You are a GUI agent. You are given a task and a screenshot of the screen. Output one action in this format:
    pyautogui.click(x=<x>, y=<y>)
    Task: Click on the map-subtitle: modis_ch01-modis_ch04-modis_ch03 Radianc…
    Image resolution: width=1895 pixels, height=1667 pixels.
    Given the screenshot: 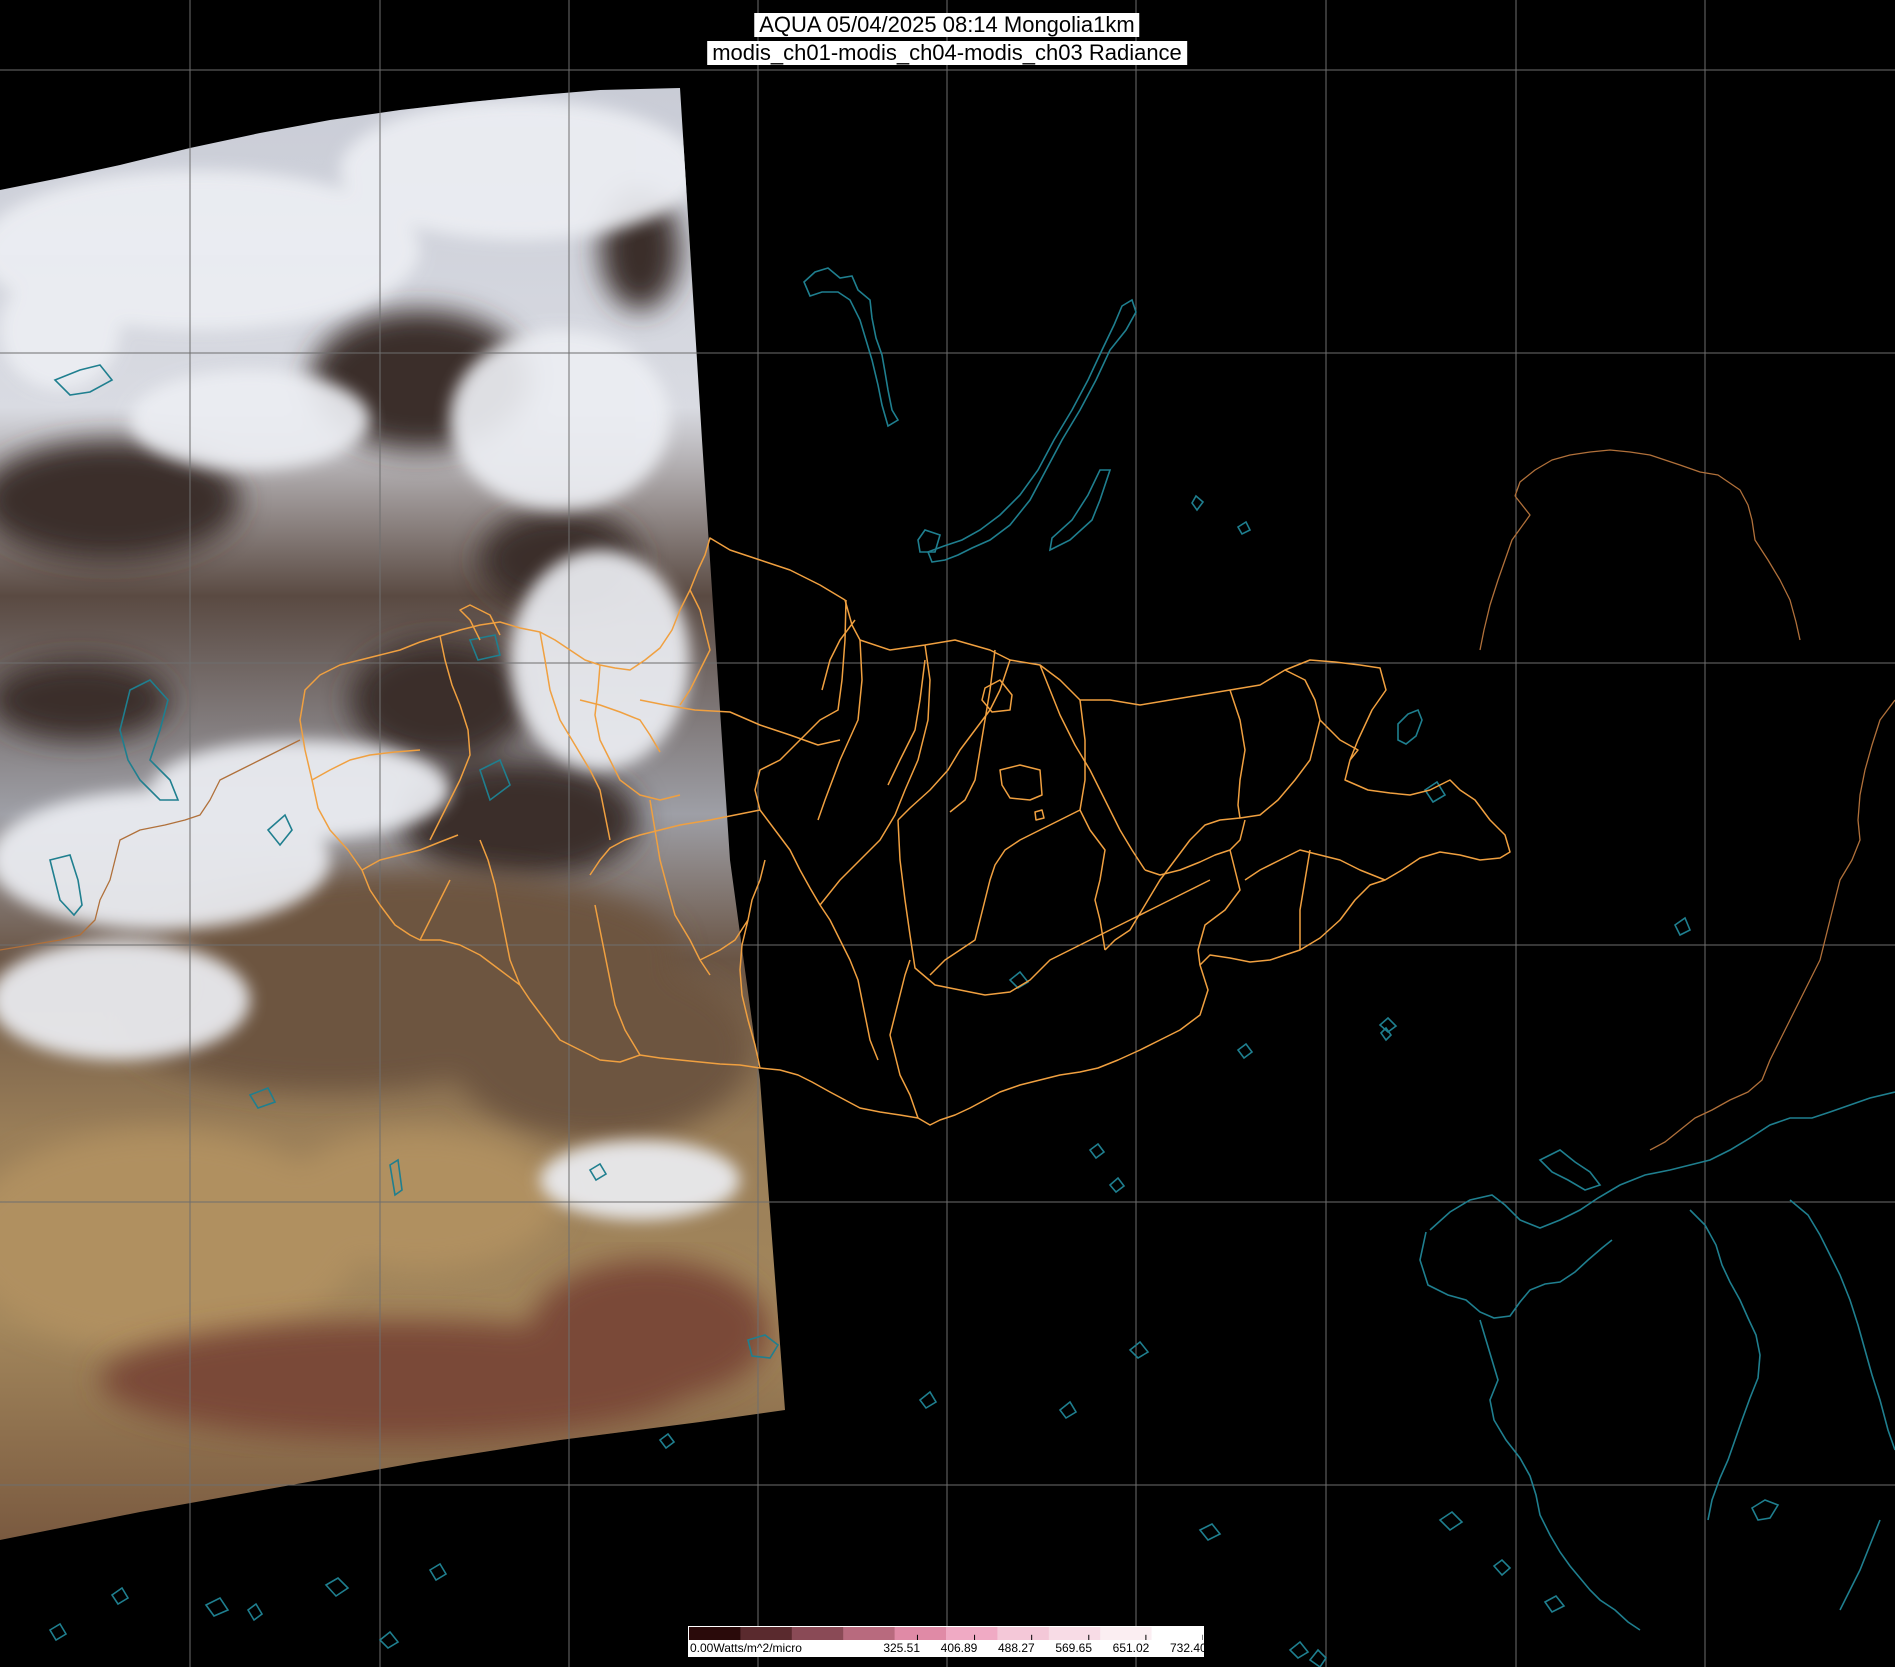 What is the action you would take?
    pyautogui.click(x=947, y=53)
    